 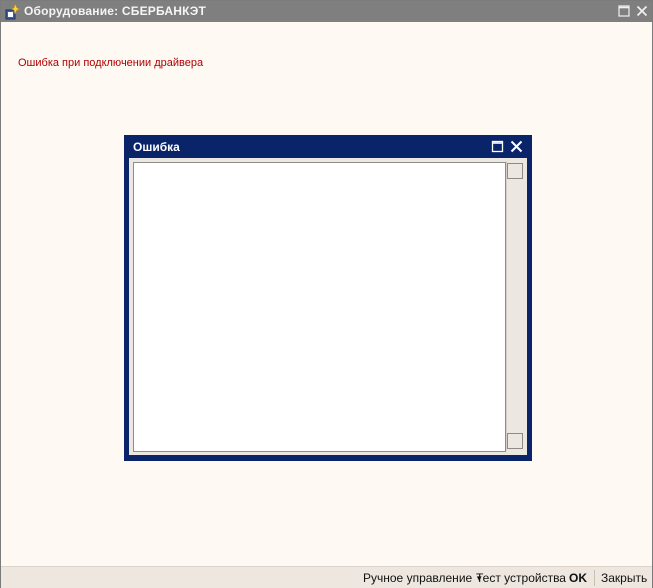 What do you see at coordinates (111, 63) in the screenshot?
I see `driver-error-message: Ошибка при подключении драйвера` at bounding box center [111, 63].